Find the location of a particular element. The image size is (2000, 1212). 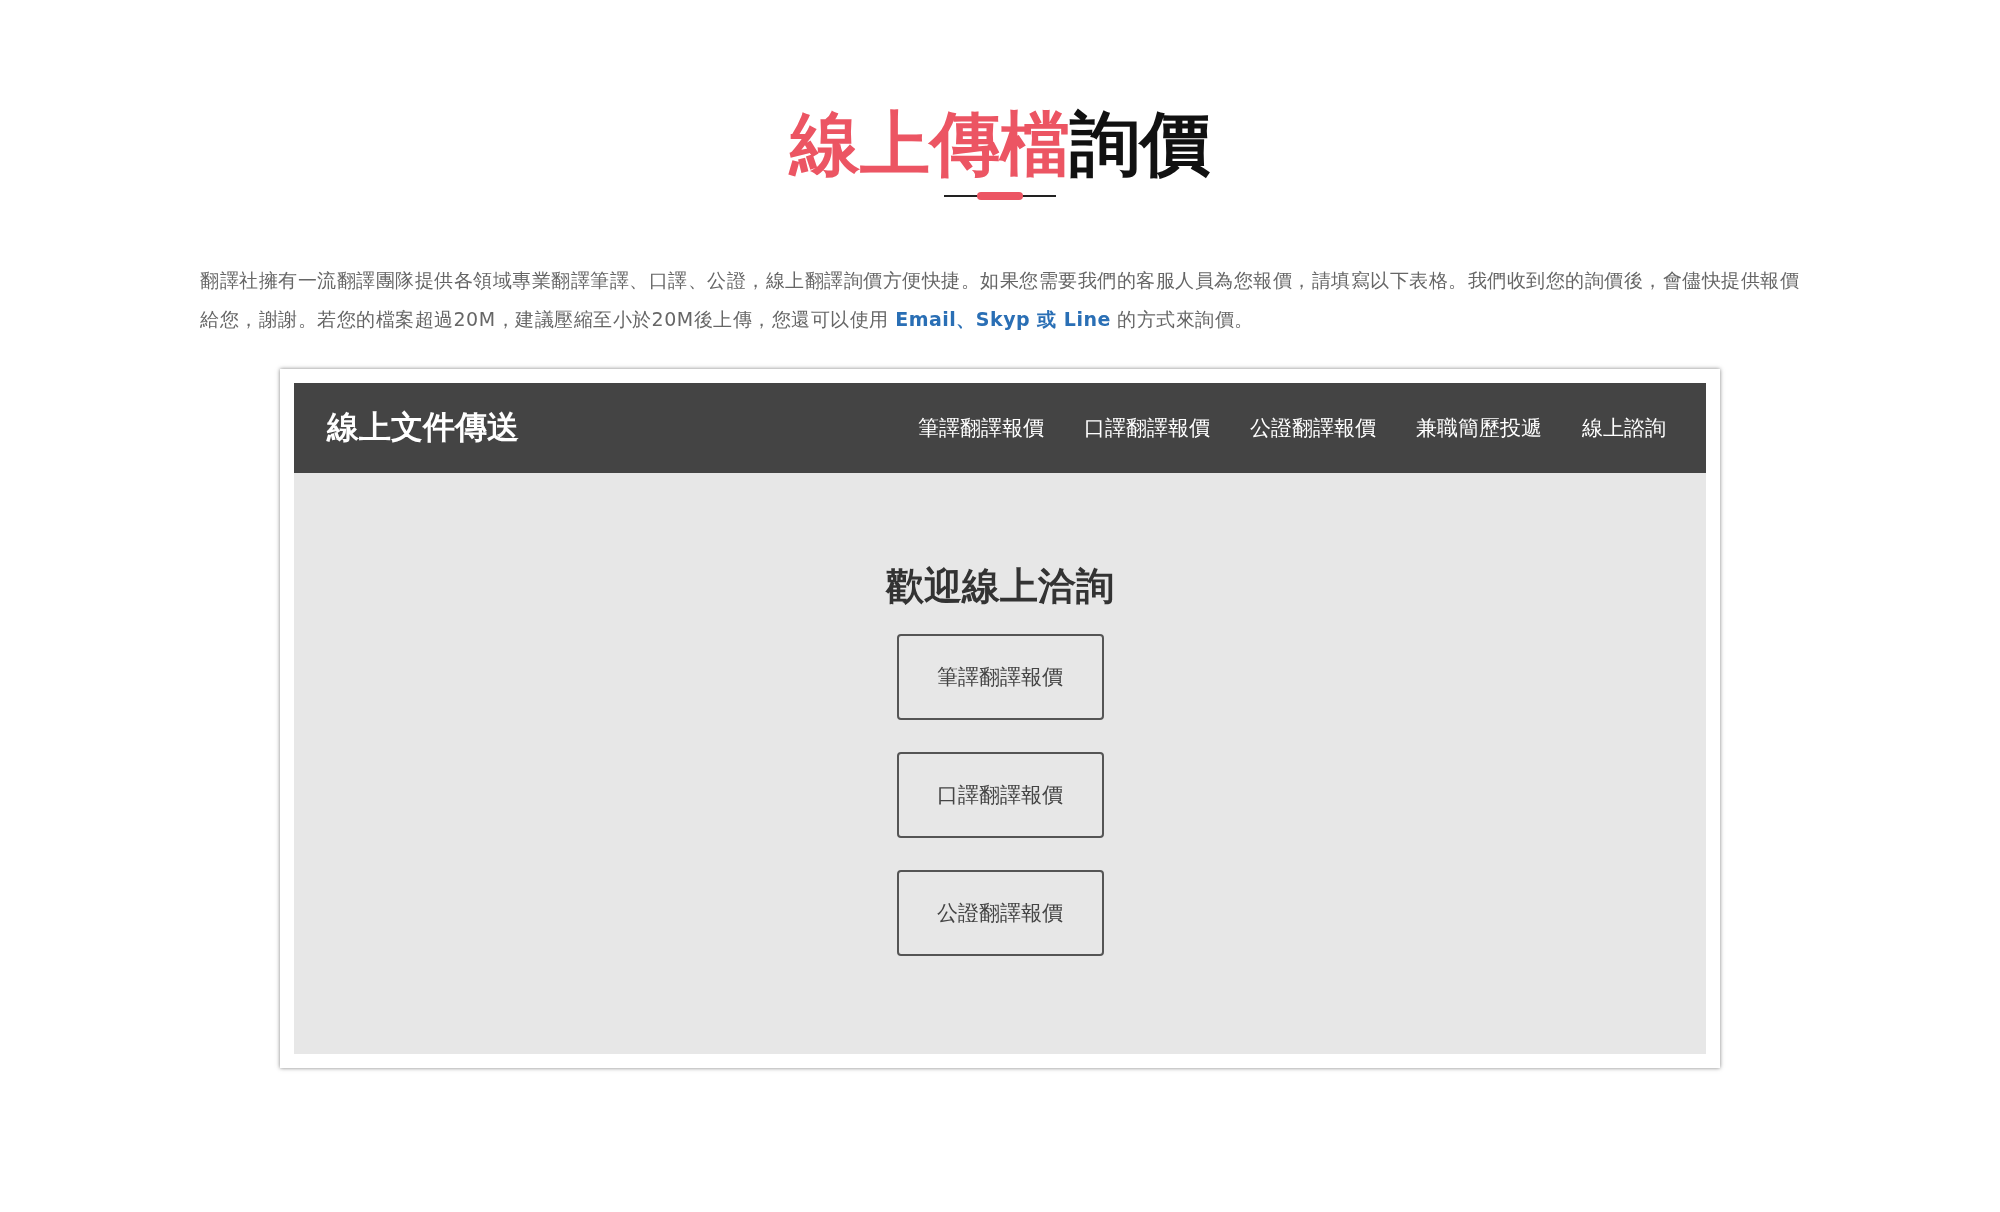

brand-title: 線上文件傳送 is located at coordinates (423, 427).